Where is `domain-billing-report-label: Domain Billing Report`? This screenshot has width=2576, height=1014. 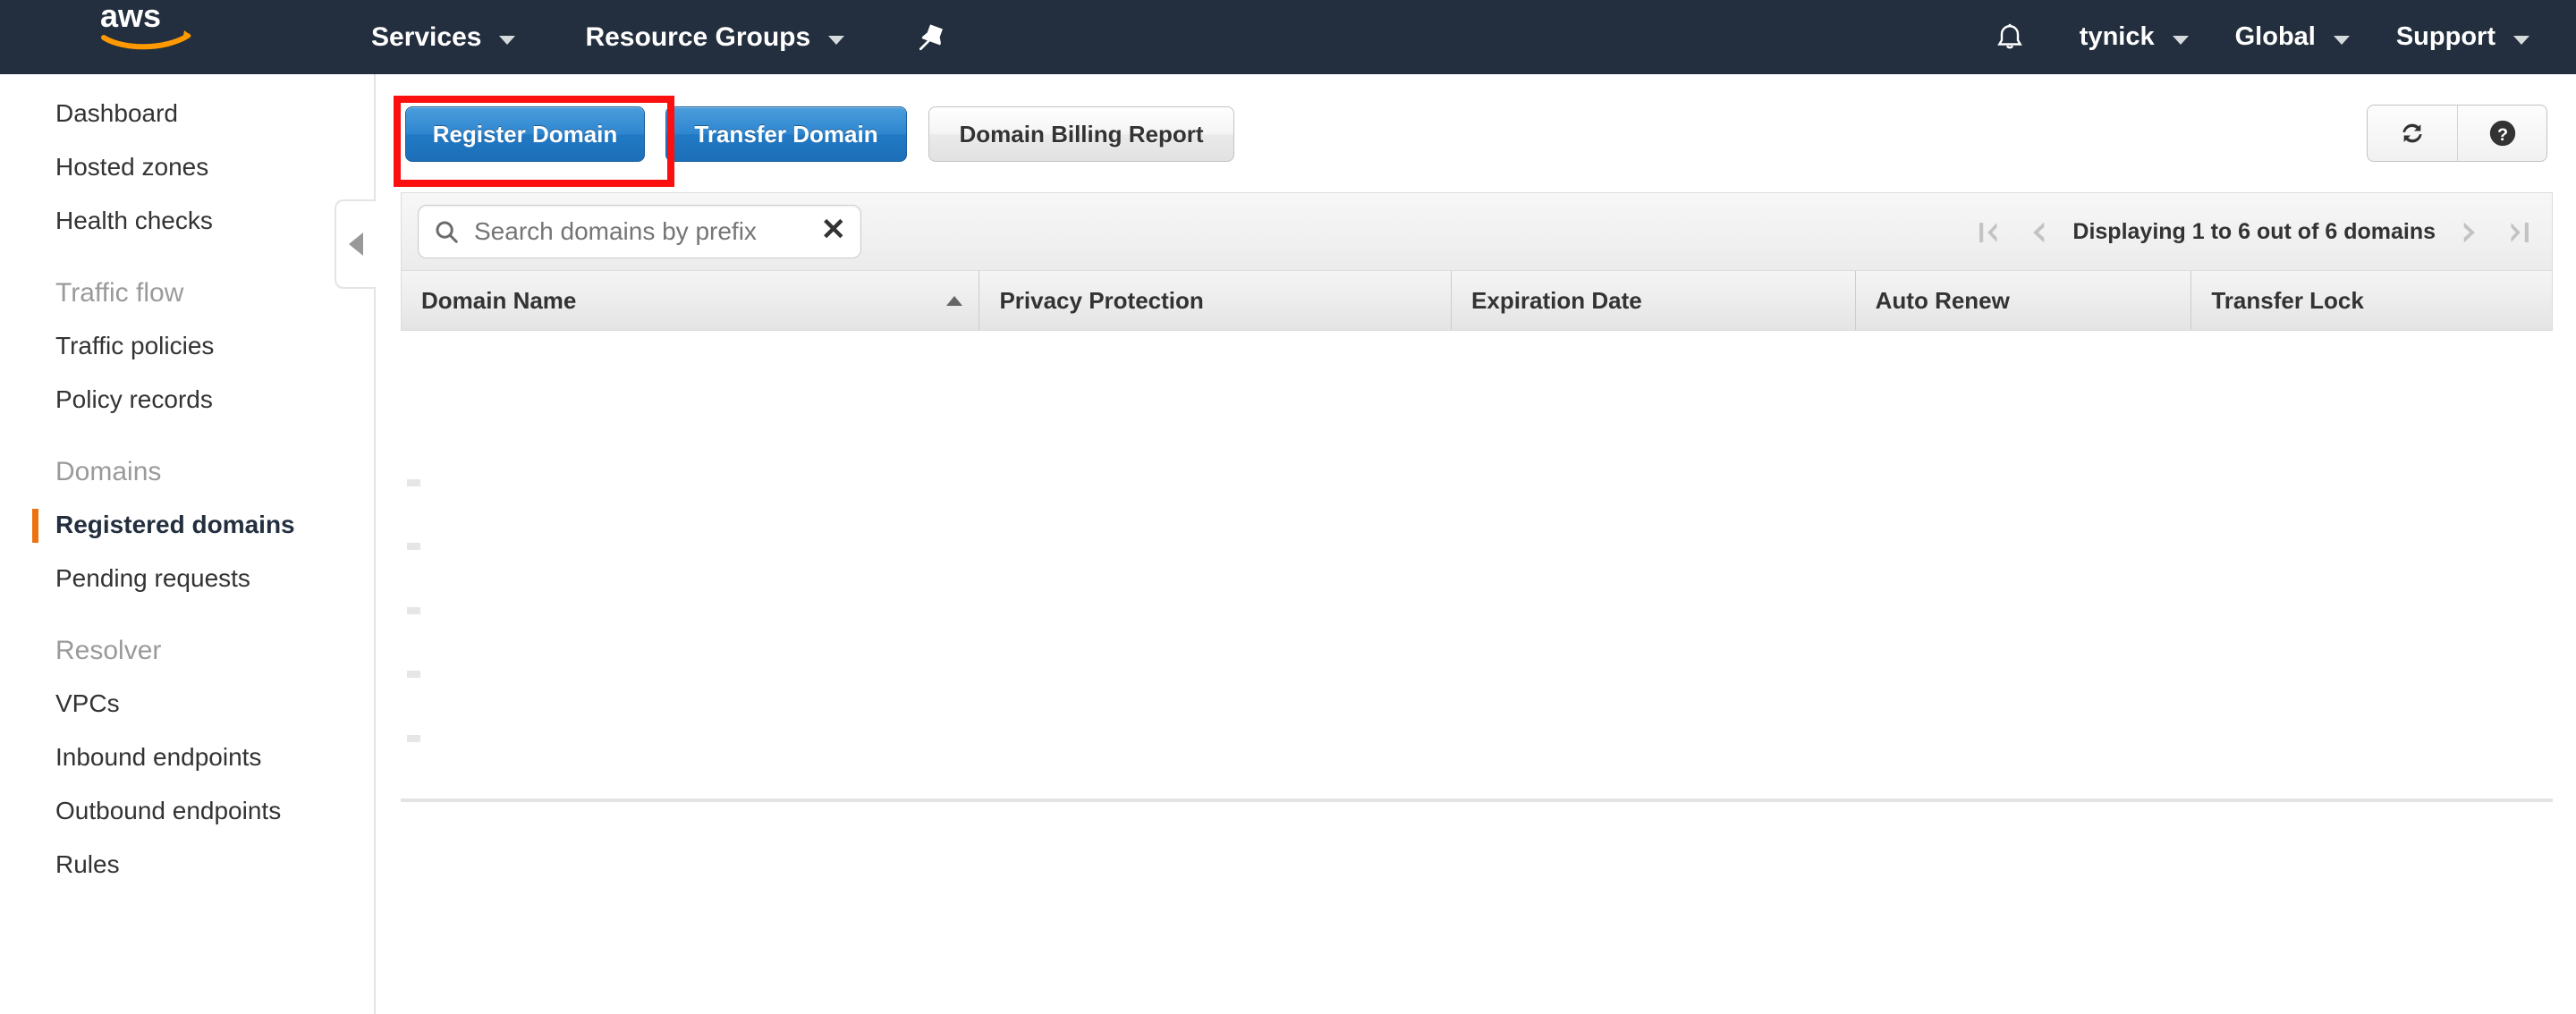 domain-billing-report-label: Domain Billing Report is located at coordinates (1081, 134).